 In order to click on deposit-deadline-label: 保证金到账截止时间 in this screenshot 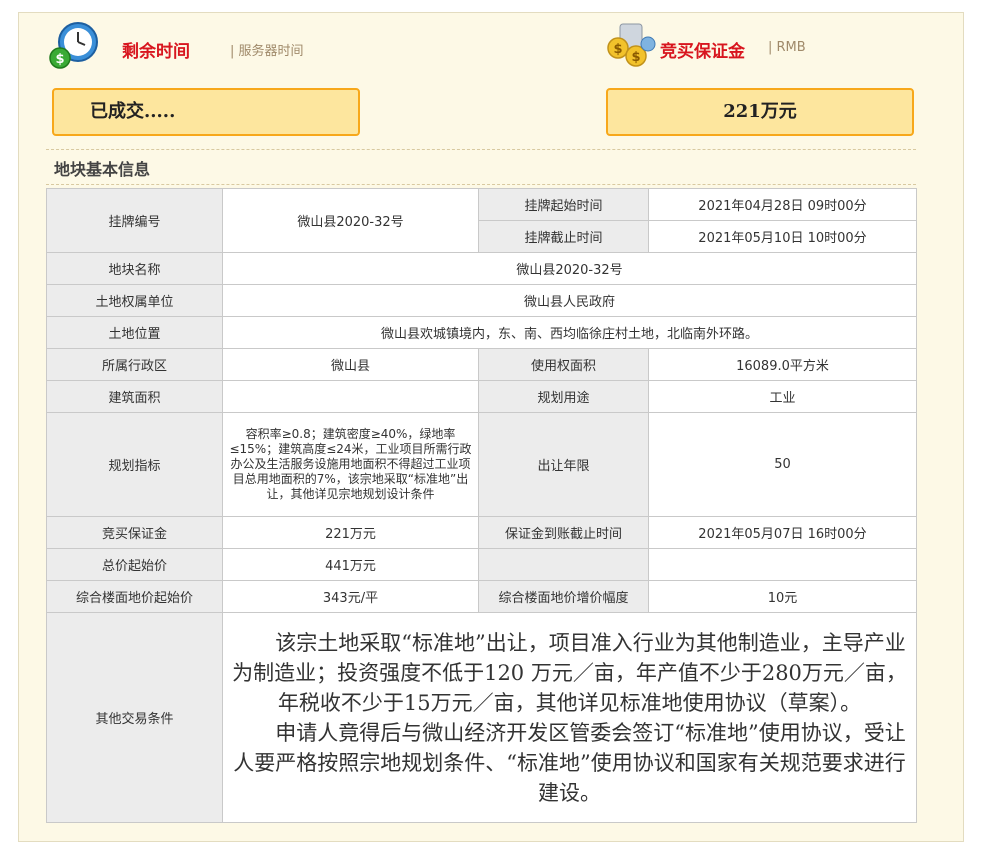, I will do `click(563, 532)`.